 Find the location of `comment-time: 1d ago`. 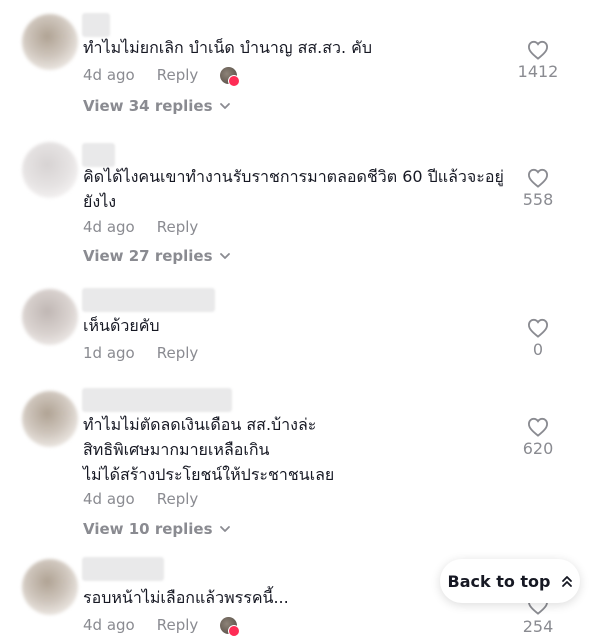

comment-time: 1d ago is located at coordinates (109, 353).